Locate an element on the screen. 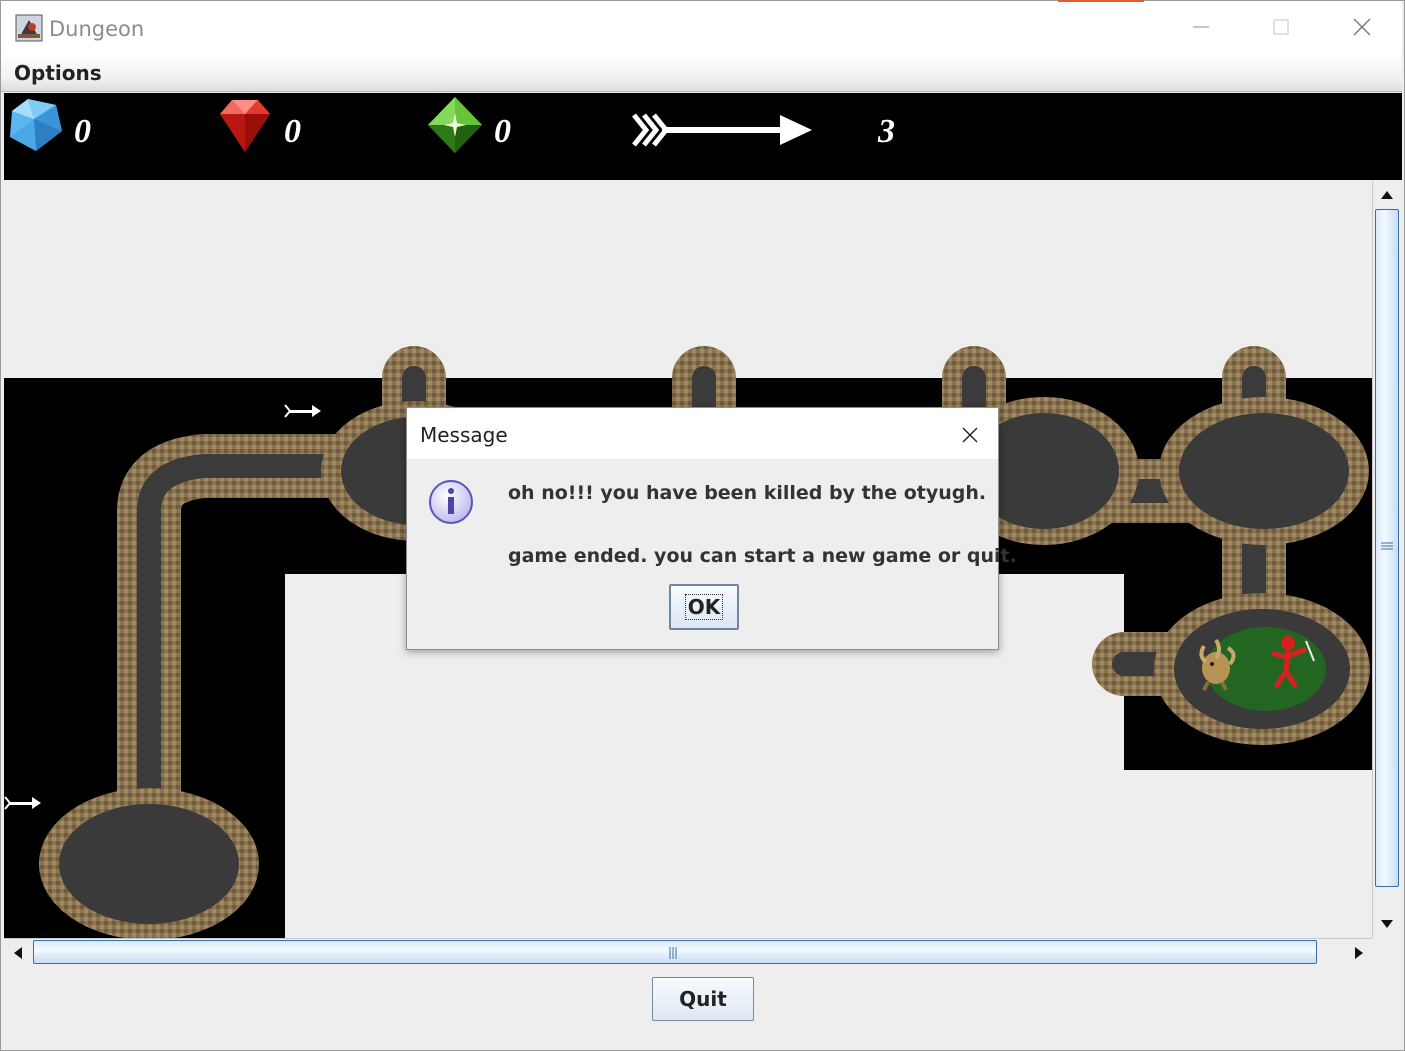  chevron-left-icon is located at coordinates (17, 952).